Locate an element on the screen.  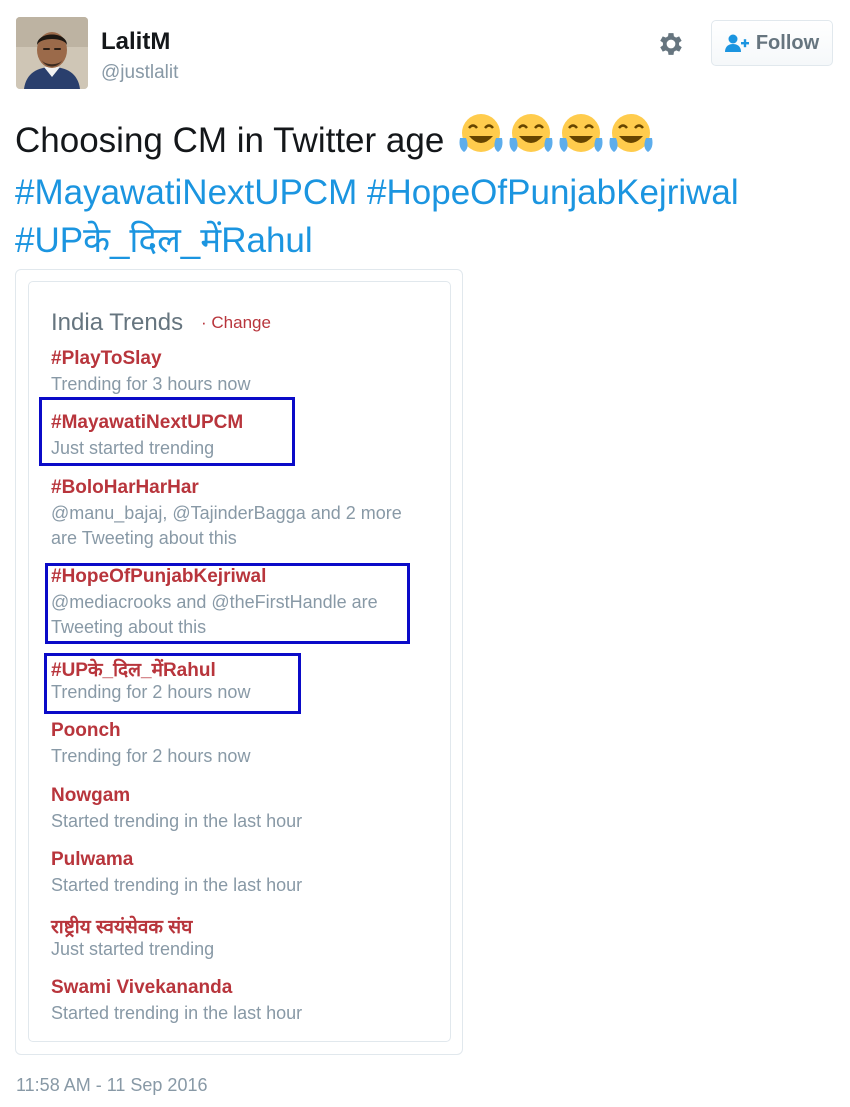
trend-name: Swami Vivekananda is located at coordinates (141, 988).